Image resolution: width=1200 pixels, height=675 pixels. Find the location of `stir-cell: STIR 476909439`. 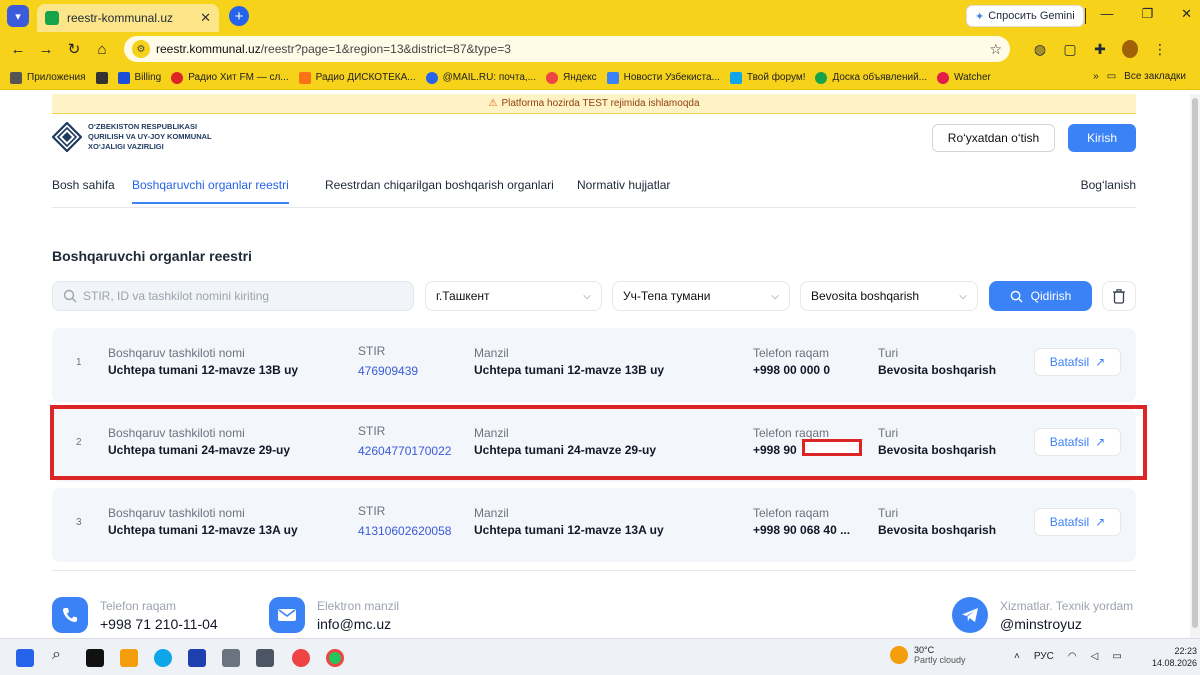

stir-cell: STIR 476909439 is located at coordinates (388, 361).